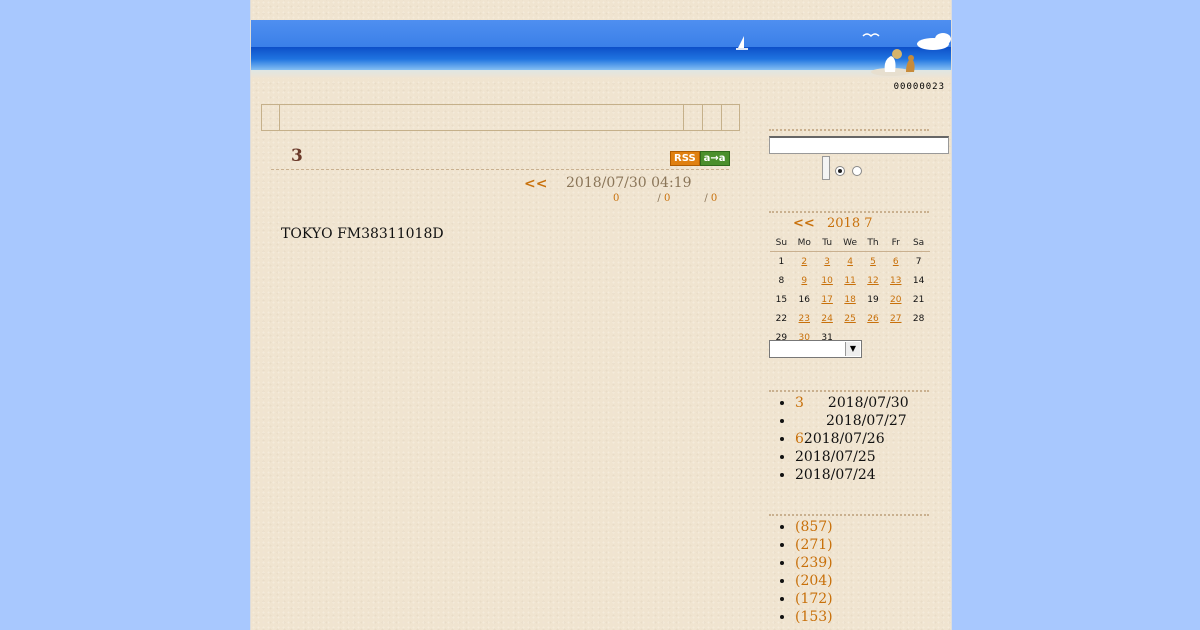 The width and height of the screenshot is (1200, 630). I want to click on calendar-day: 3, so click(827, 262).